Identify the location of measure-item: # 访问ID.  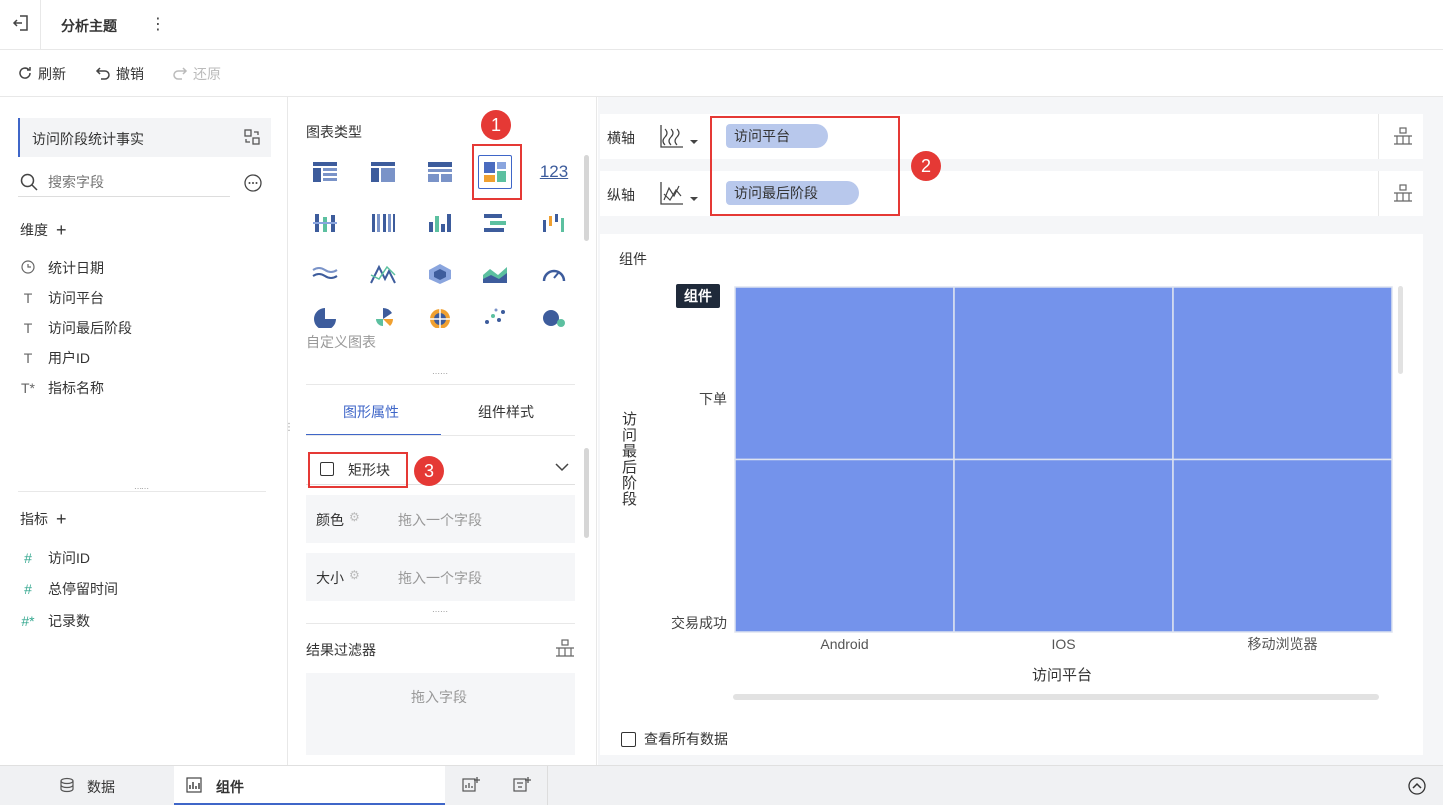
(55, 558).